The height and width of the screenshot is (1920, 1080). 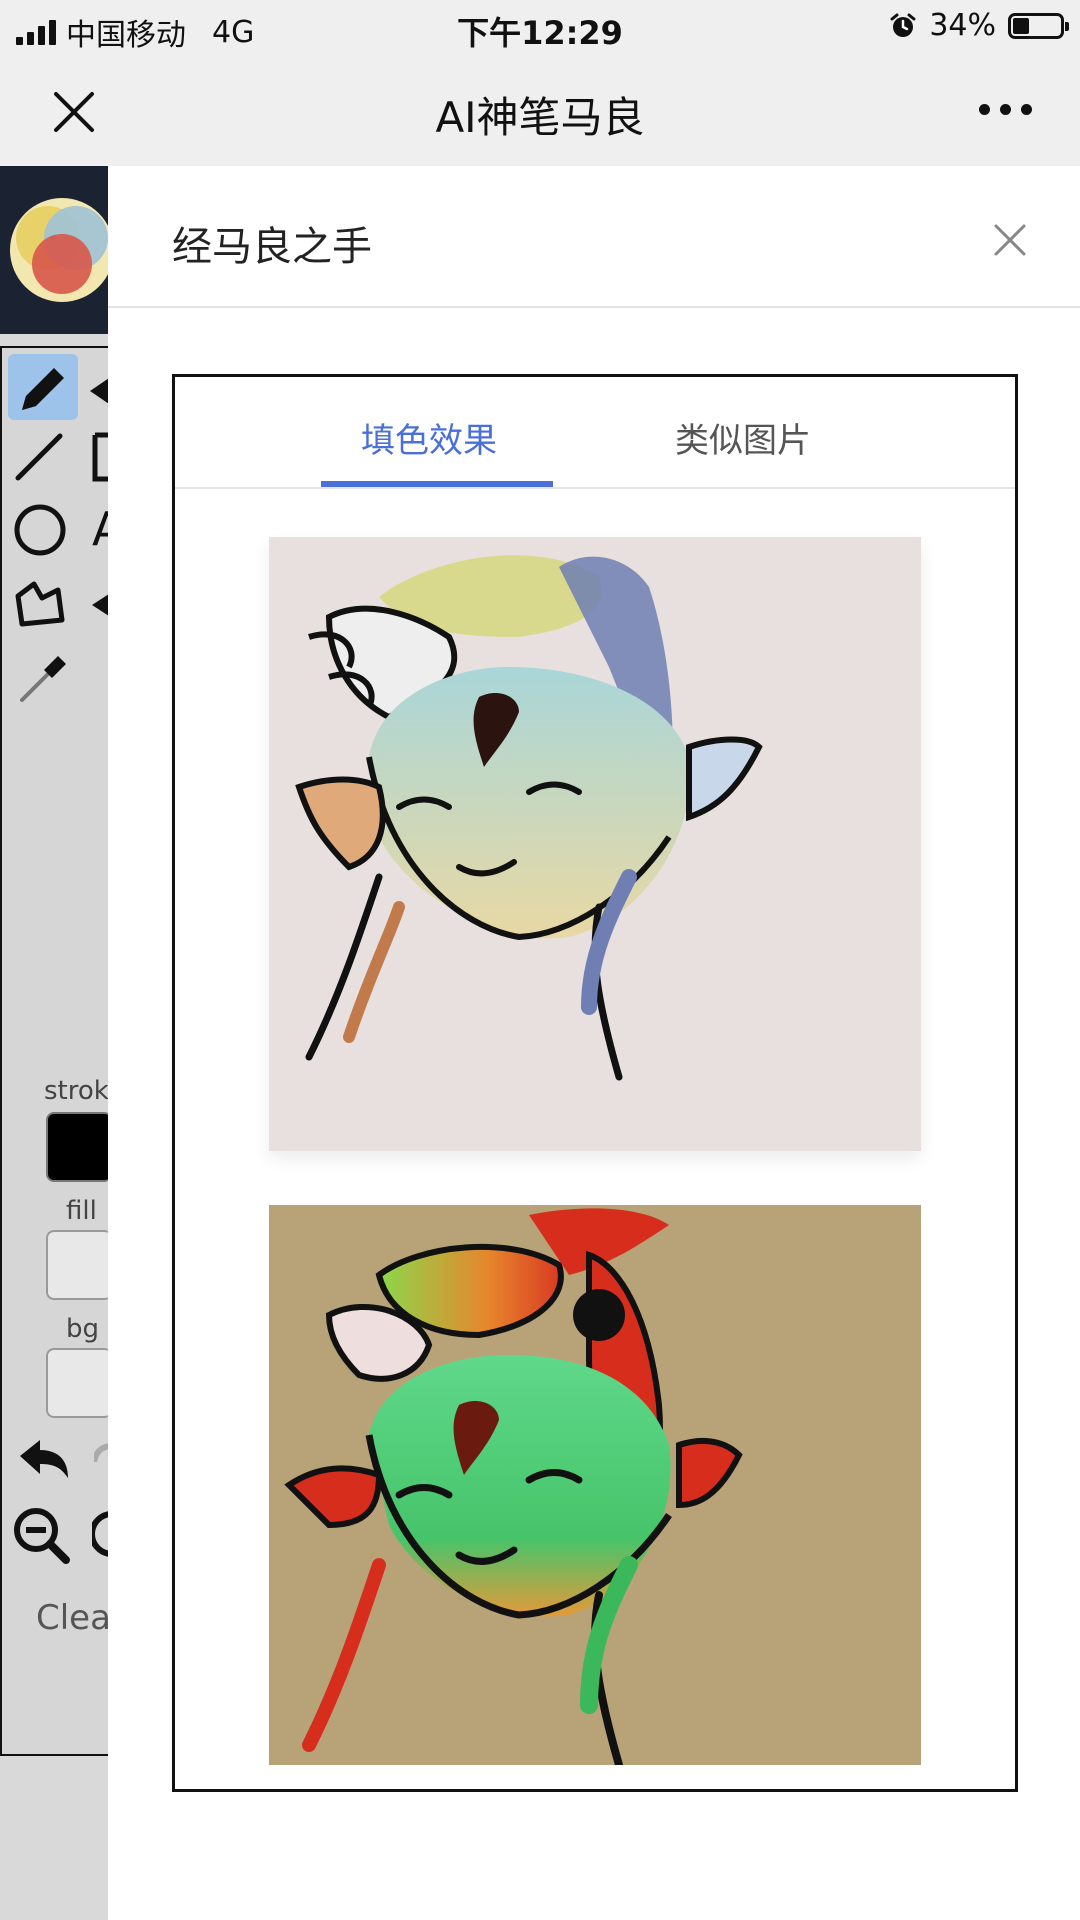 What do you see at coordinates (79, 1265) in the screenshot?
I see `fill-swatch` at bounding box center [79, 1265].